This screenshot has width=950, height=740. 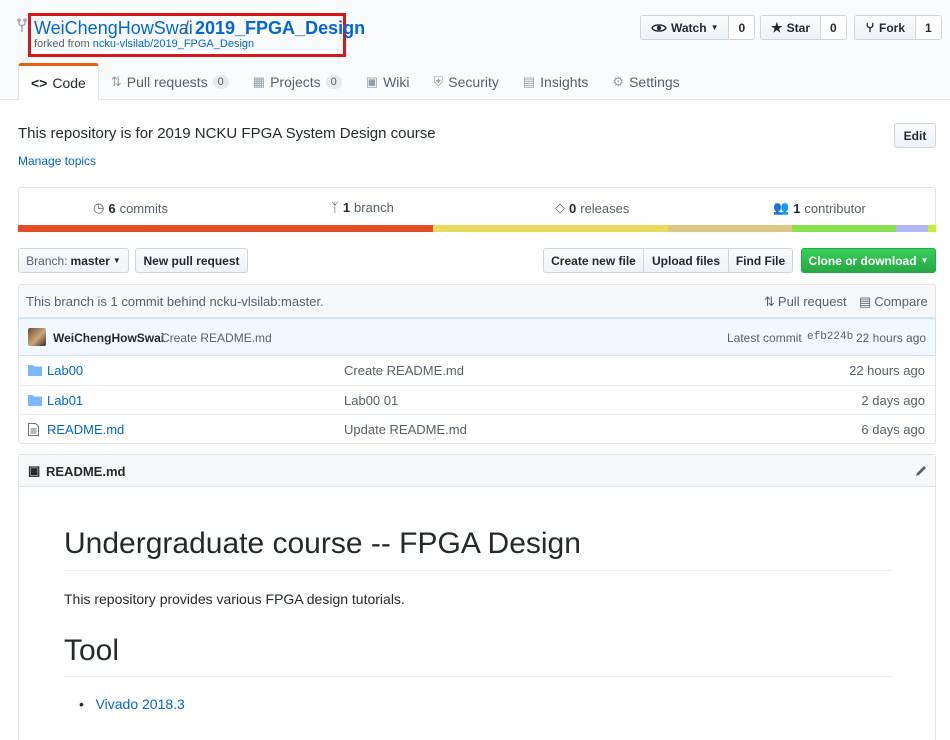 I want to click on watch-button: Watch ▼, so click(x=685, y=27).